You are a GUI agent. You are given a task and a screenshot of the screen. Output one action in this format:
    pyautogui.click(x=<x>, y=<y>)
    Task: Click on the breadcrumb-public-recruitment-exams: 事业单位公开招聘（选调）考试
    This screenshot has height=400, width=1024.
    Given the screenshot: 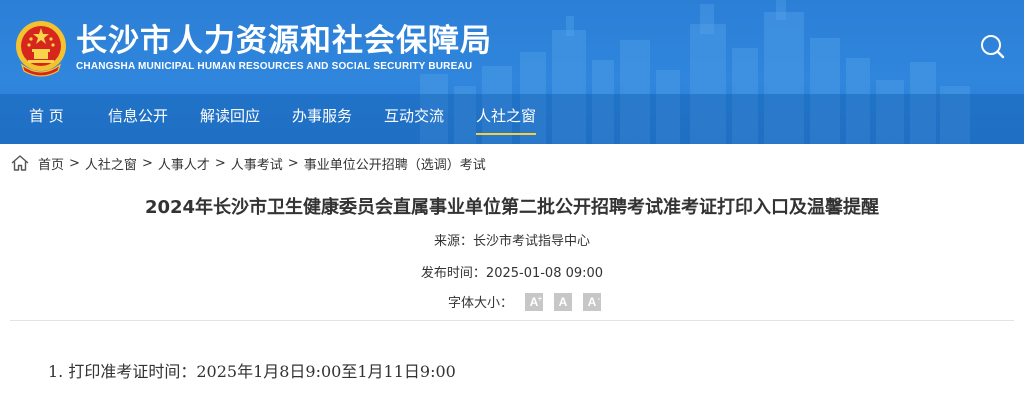 What is the action you would take?
    pyautogui.click(x=395, y=163)
    